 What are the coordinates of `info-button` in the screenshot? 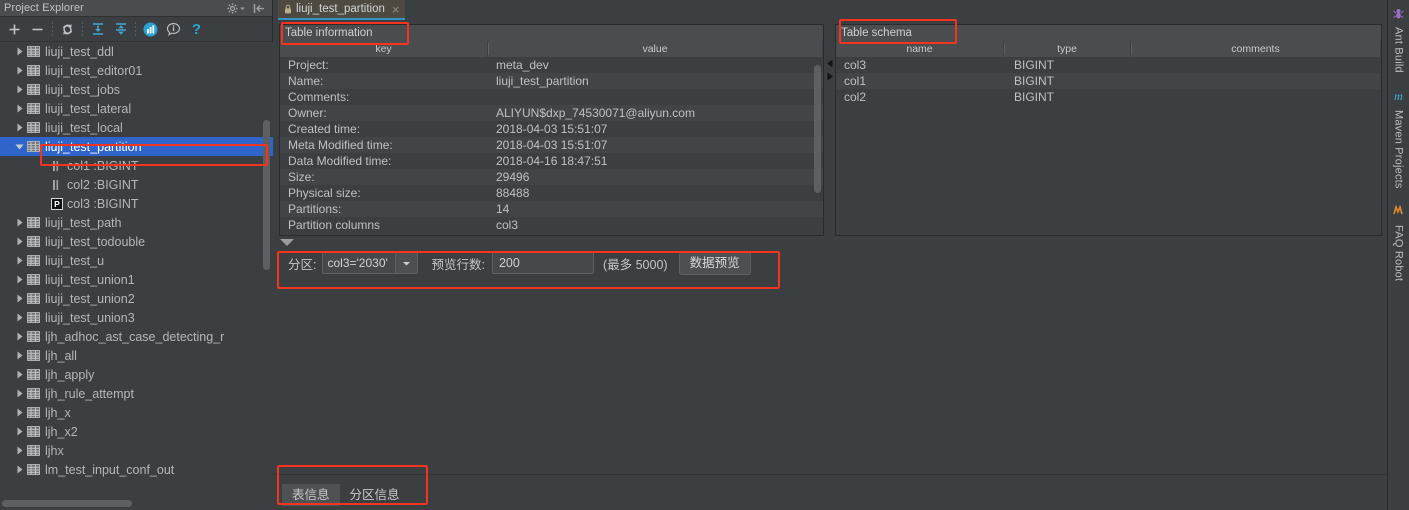 It's located at (173, 29).